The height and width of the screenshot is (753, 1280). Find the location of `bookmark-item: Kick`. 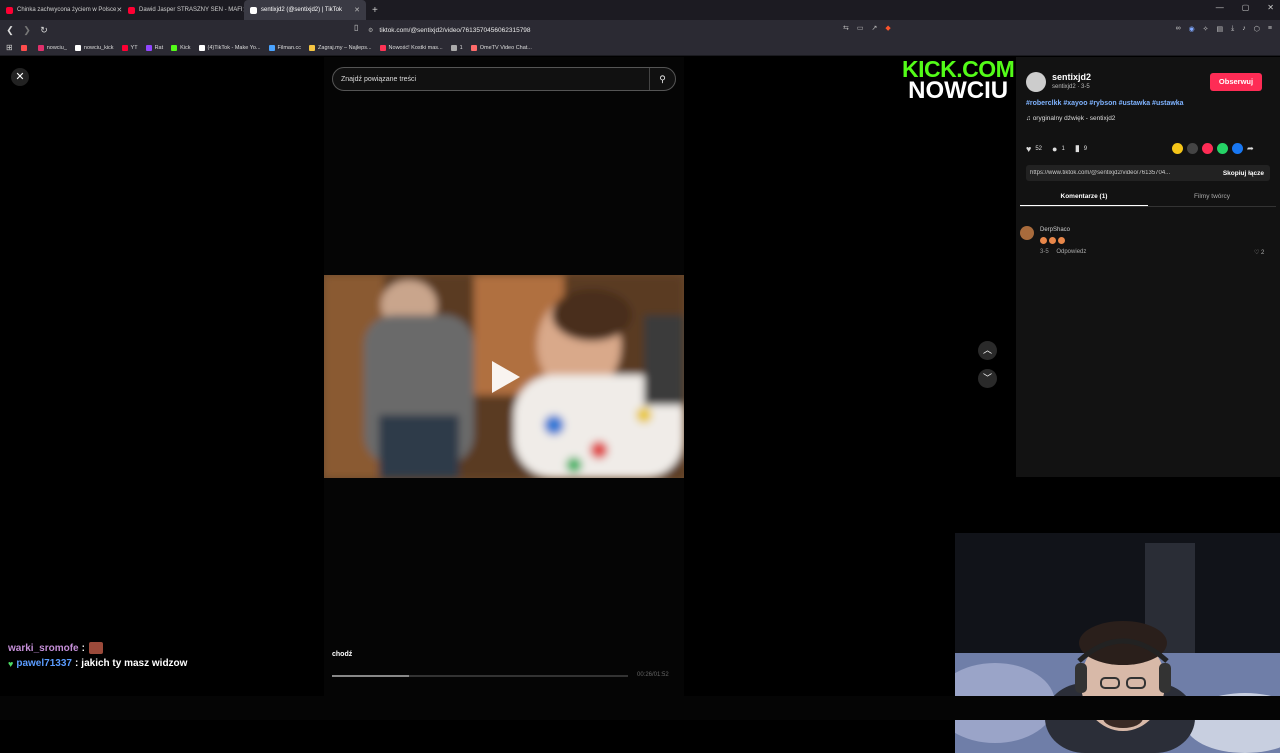

bookmark-item: Kick is located at coordinates (181, 47).